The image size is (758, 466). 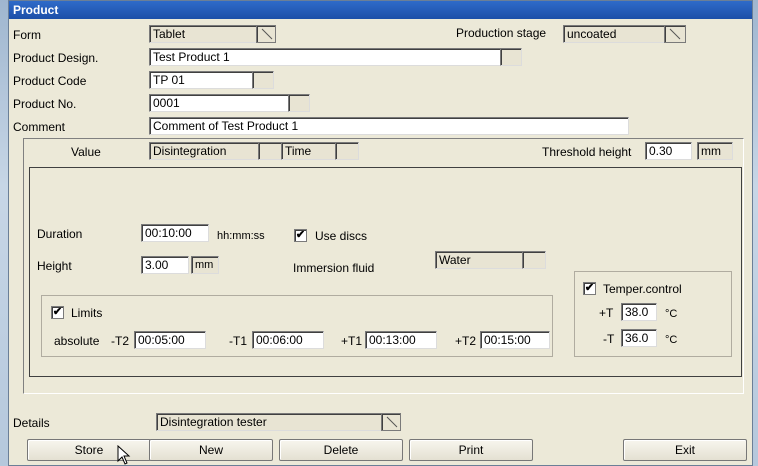 What do you see at coordinates (308, 151) in the screenshot?
I see `value-mode-dropdown: Time` at bounding box center [308, 151].